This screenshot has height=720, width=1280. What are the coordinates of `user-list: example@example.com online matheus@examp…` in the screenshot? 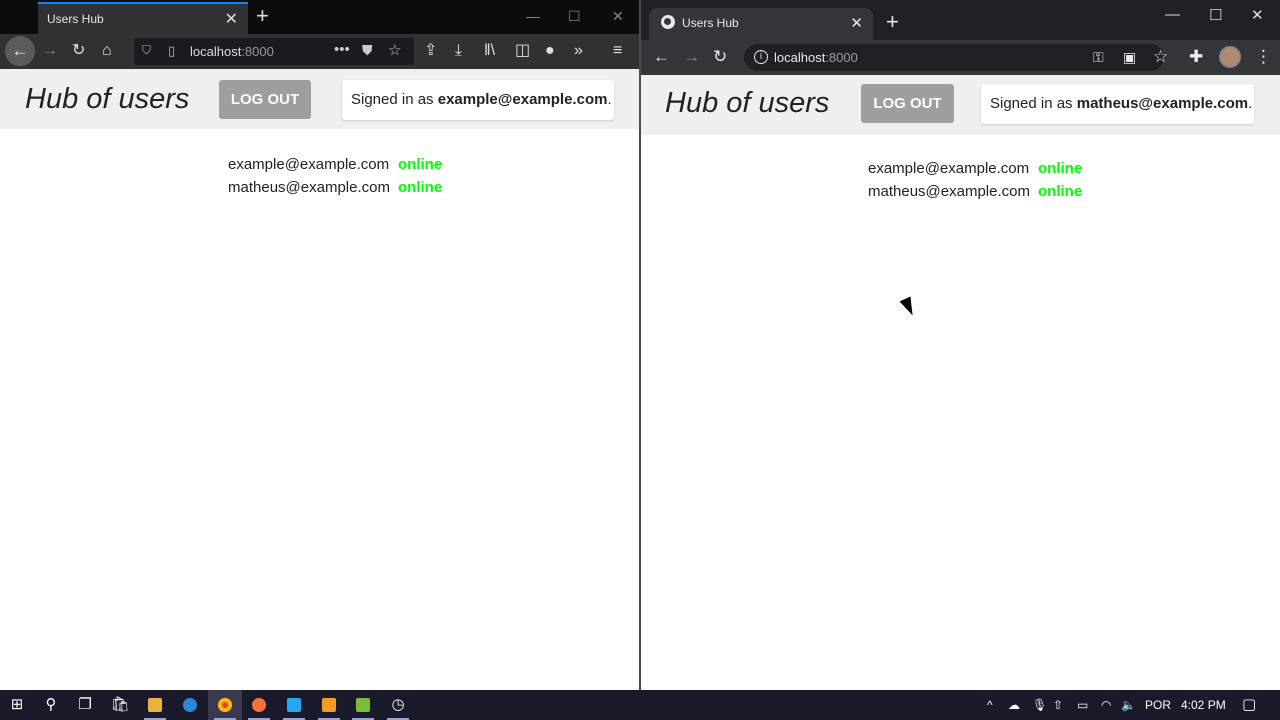 It's located at (348, 179).